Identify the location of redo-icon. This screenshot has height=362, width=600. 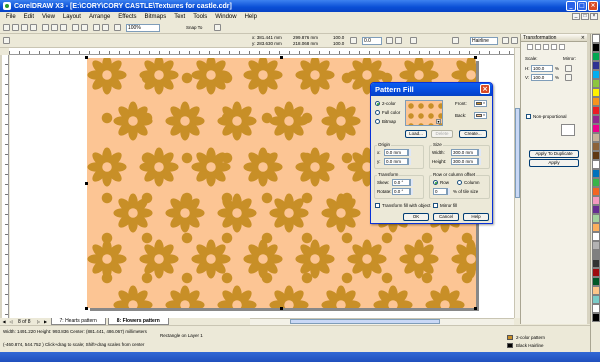
(84, 27).